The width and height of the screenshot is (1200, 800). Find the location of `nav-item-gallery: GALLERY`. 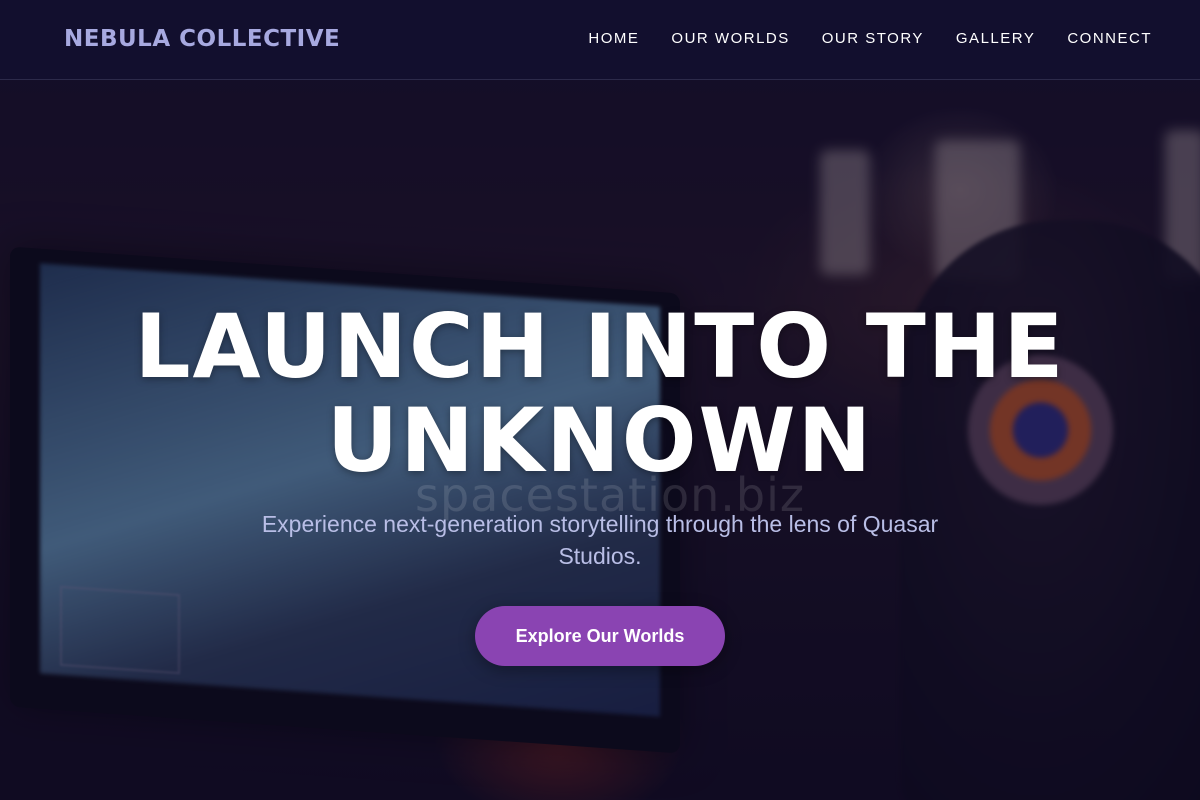

nav-item-gallery: GALLERY is located at coordinates (995, 38).